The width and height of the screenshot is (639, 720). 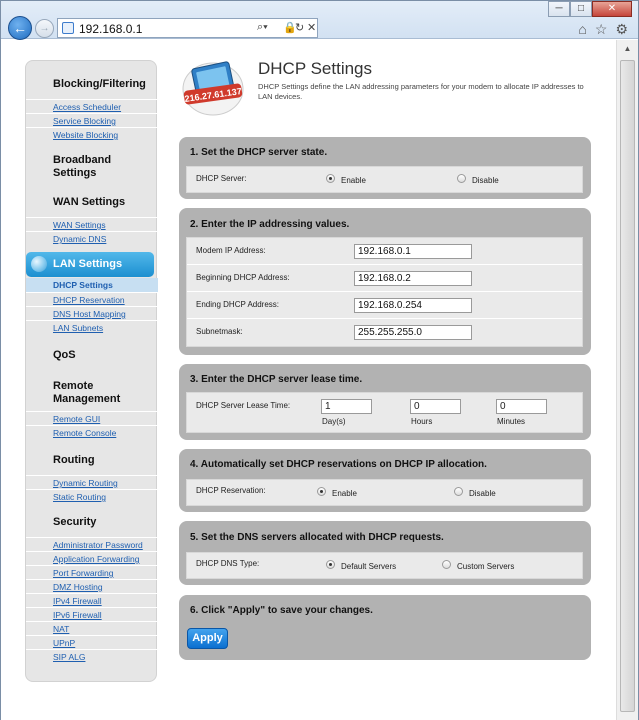 What do you see at coordinates (92, 496) in the screenshot?
I see `sidebar-link-static-routing: Static Routing` at bounding box center [92, 496].